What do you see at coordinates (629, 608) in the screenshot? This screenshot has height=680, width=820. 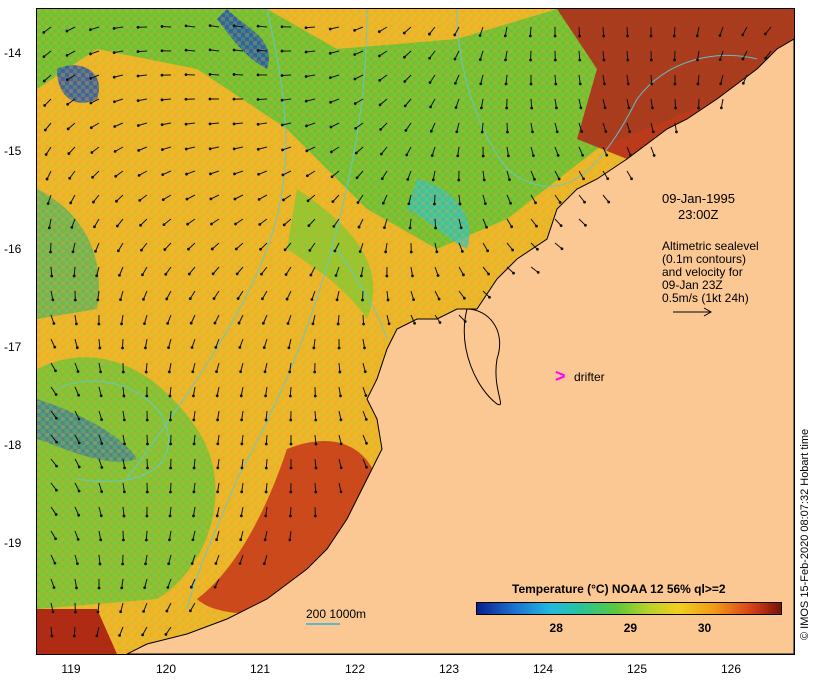 I see `temperature-colorbar` at bounding box center [629, 608].